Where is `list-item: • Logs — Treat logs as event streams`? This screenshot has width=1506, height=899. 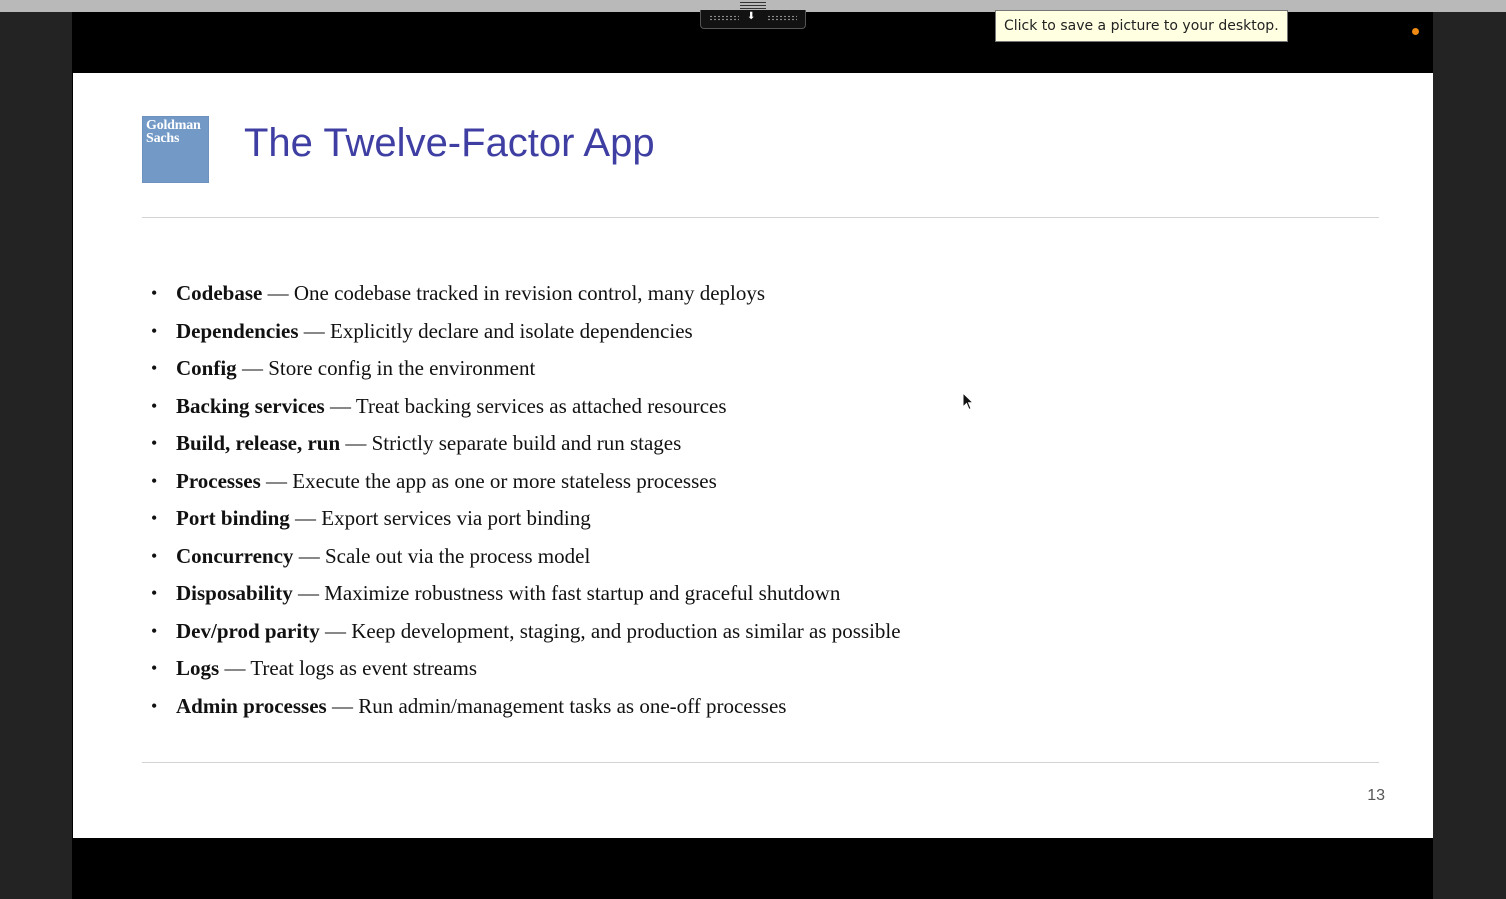 list-item: • Logs — Treat logs as event streams is located at coordinates (526, 669).